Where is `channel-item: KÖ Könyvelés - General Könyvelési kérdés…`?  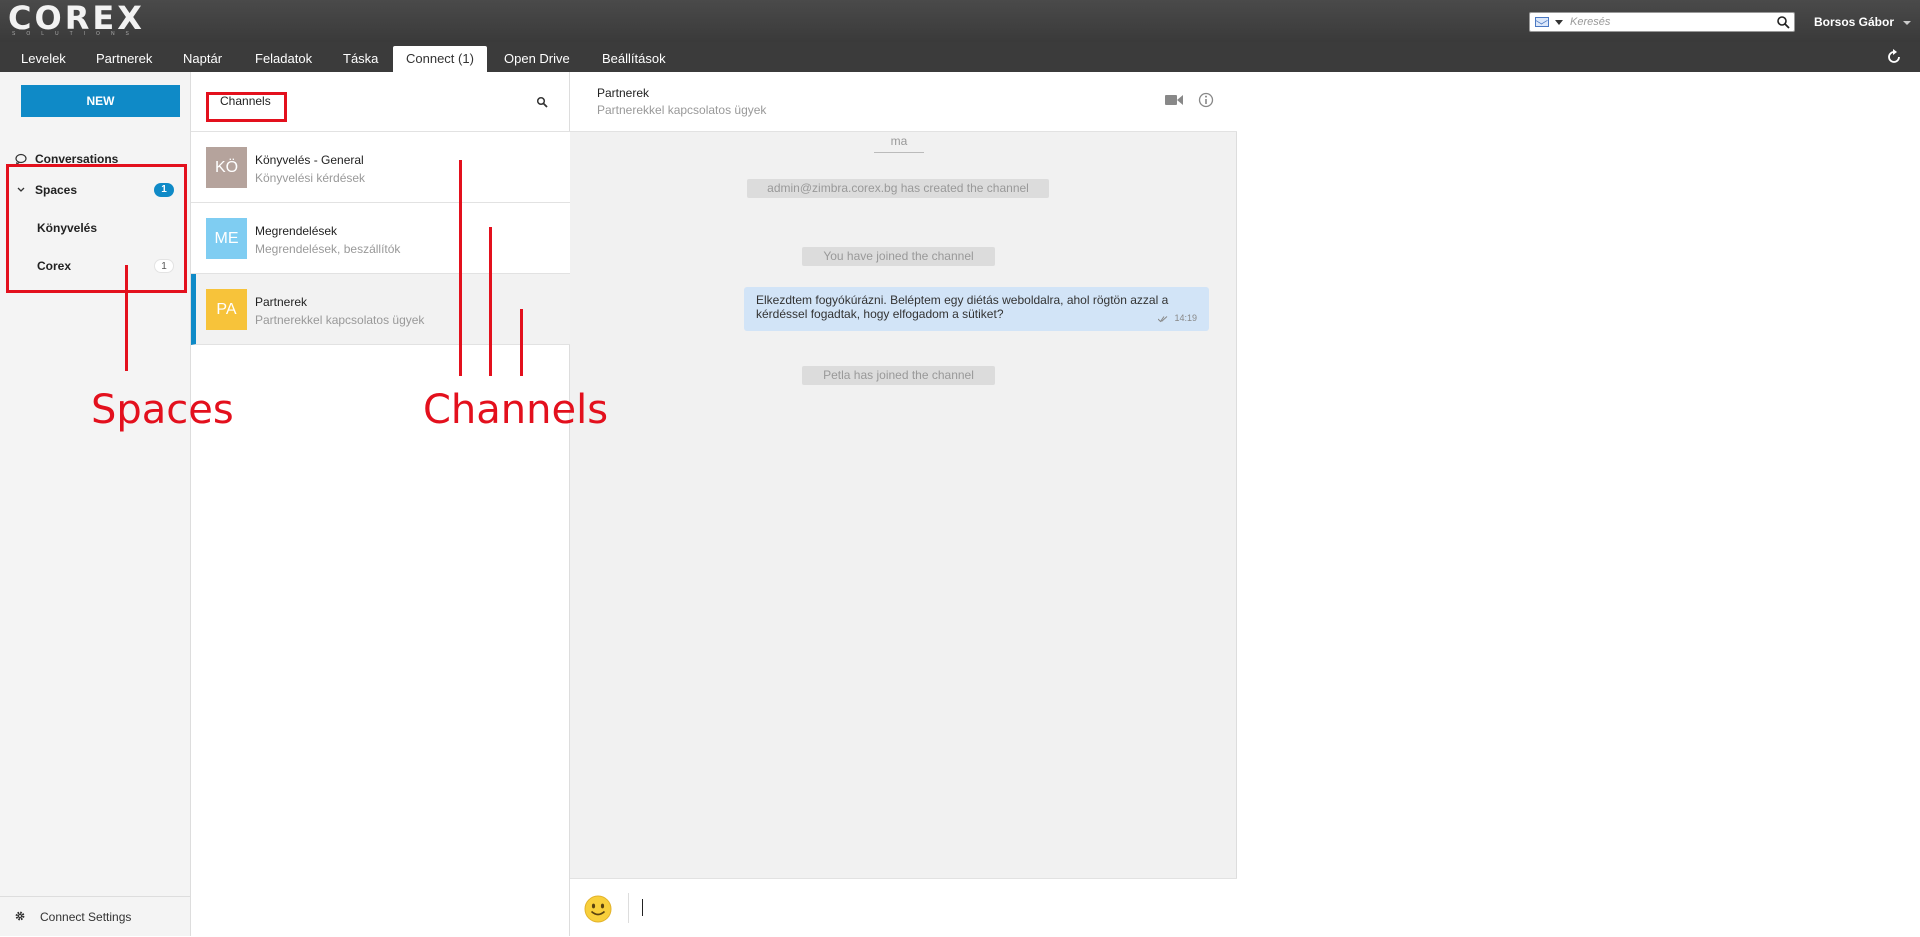 channel-item: KÖ Könyvelés - General Könyvelési kérdés… is located at coordinates (380, 167).